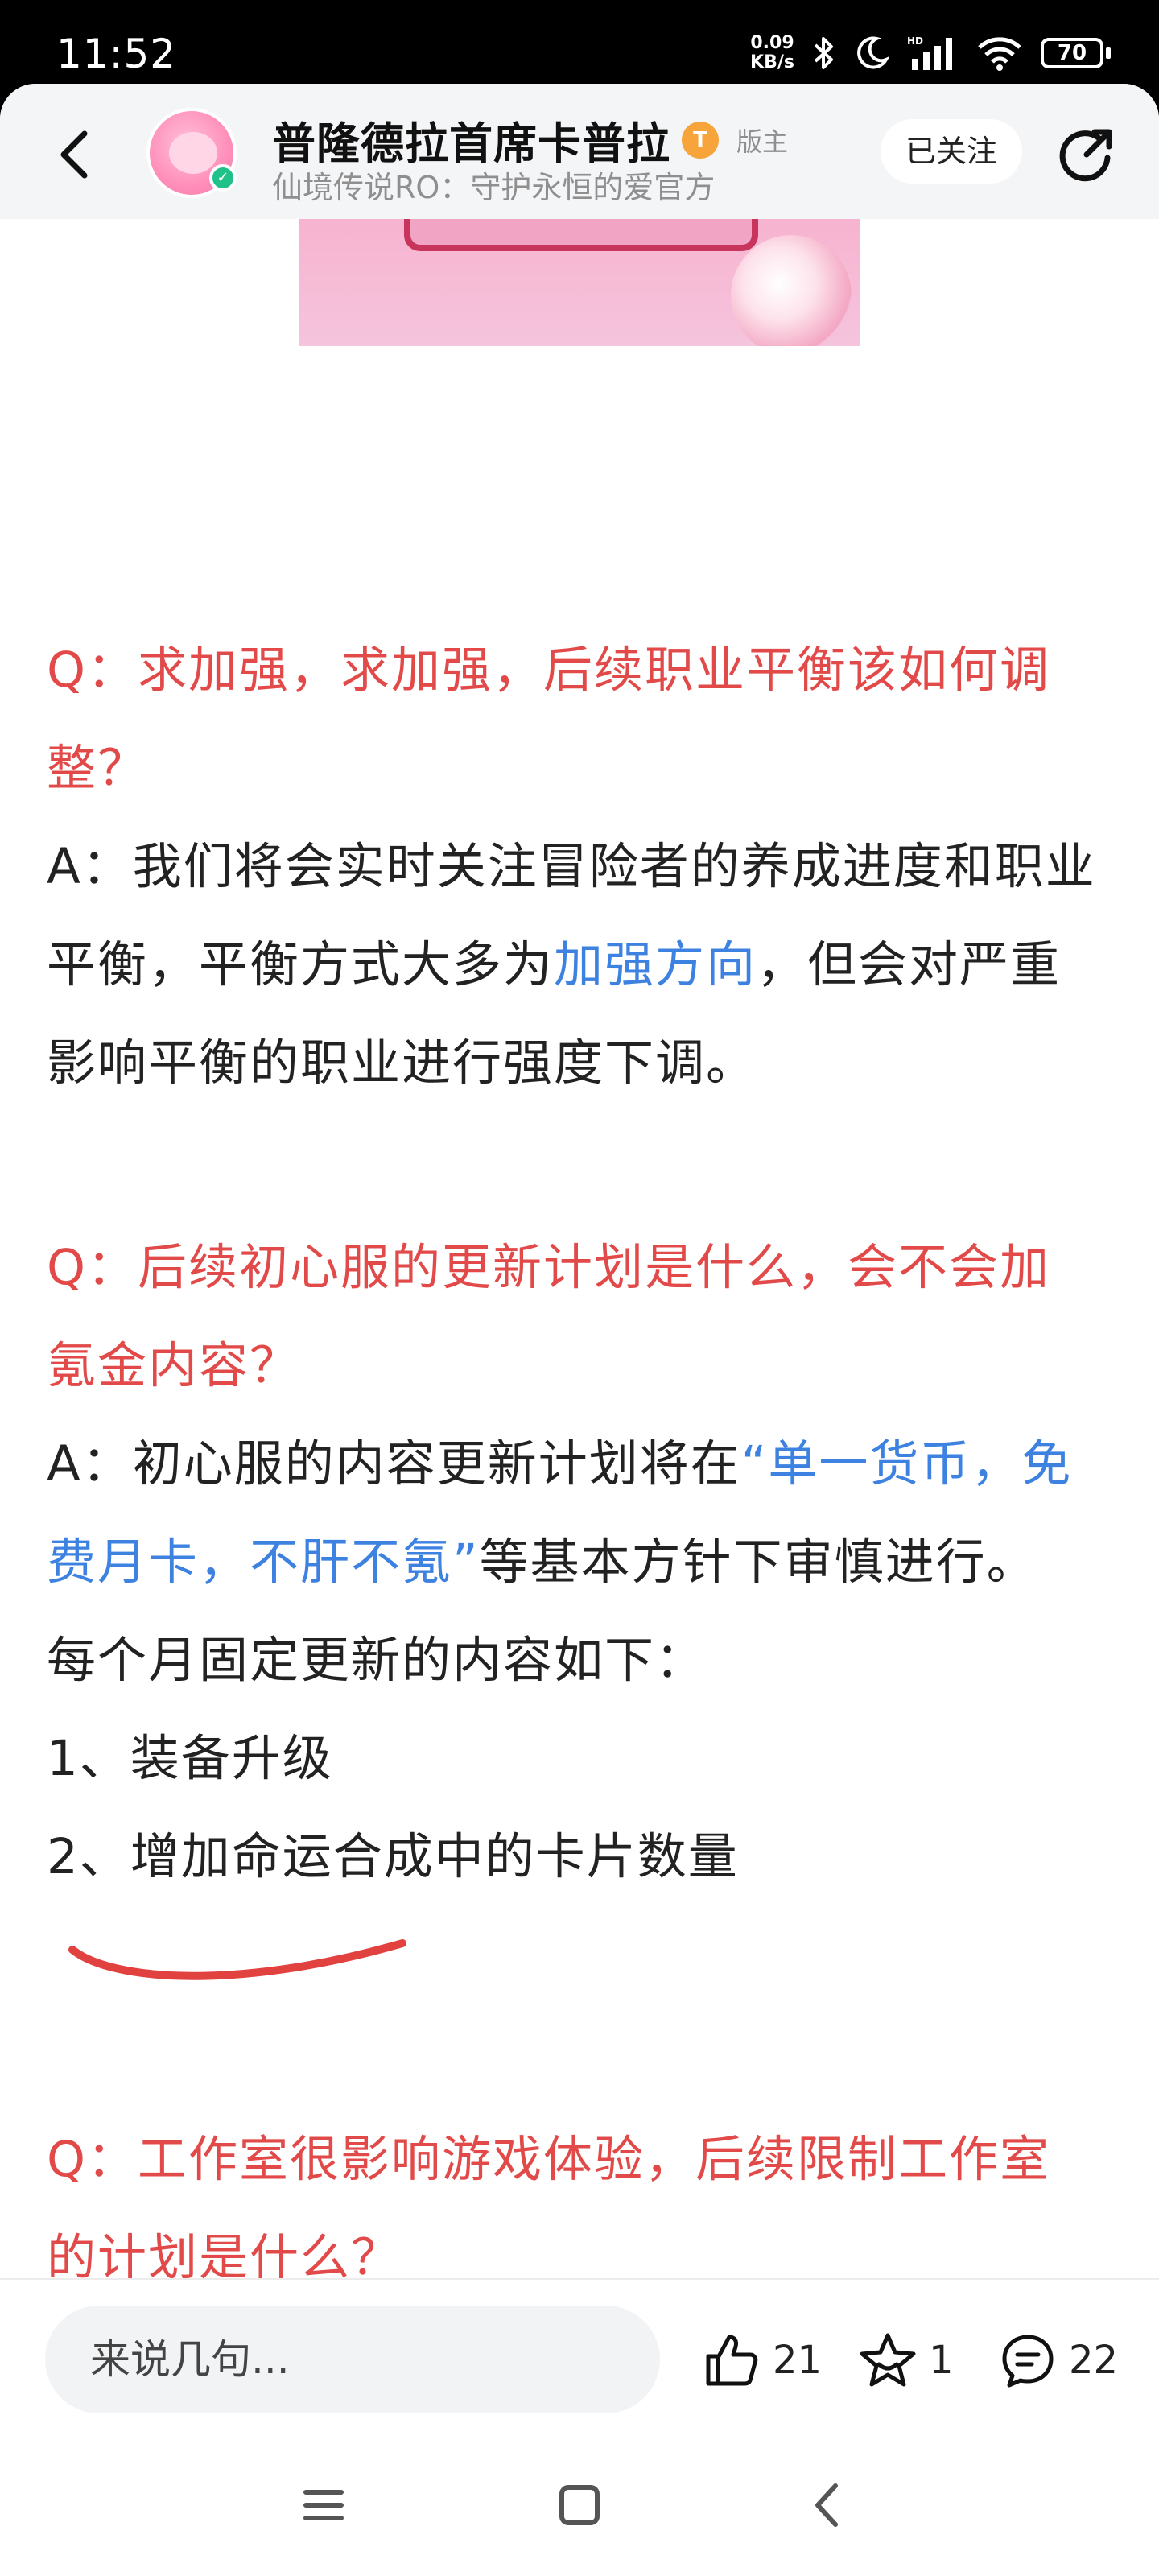  I want to click on answer-2-line-1-prefix: A：初心服的内容更新计划将在, so click(394, 1463).